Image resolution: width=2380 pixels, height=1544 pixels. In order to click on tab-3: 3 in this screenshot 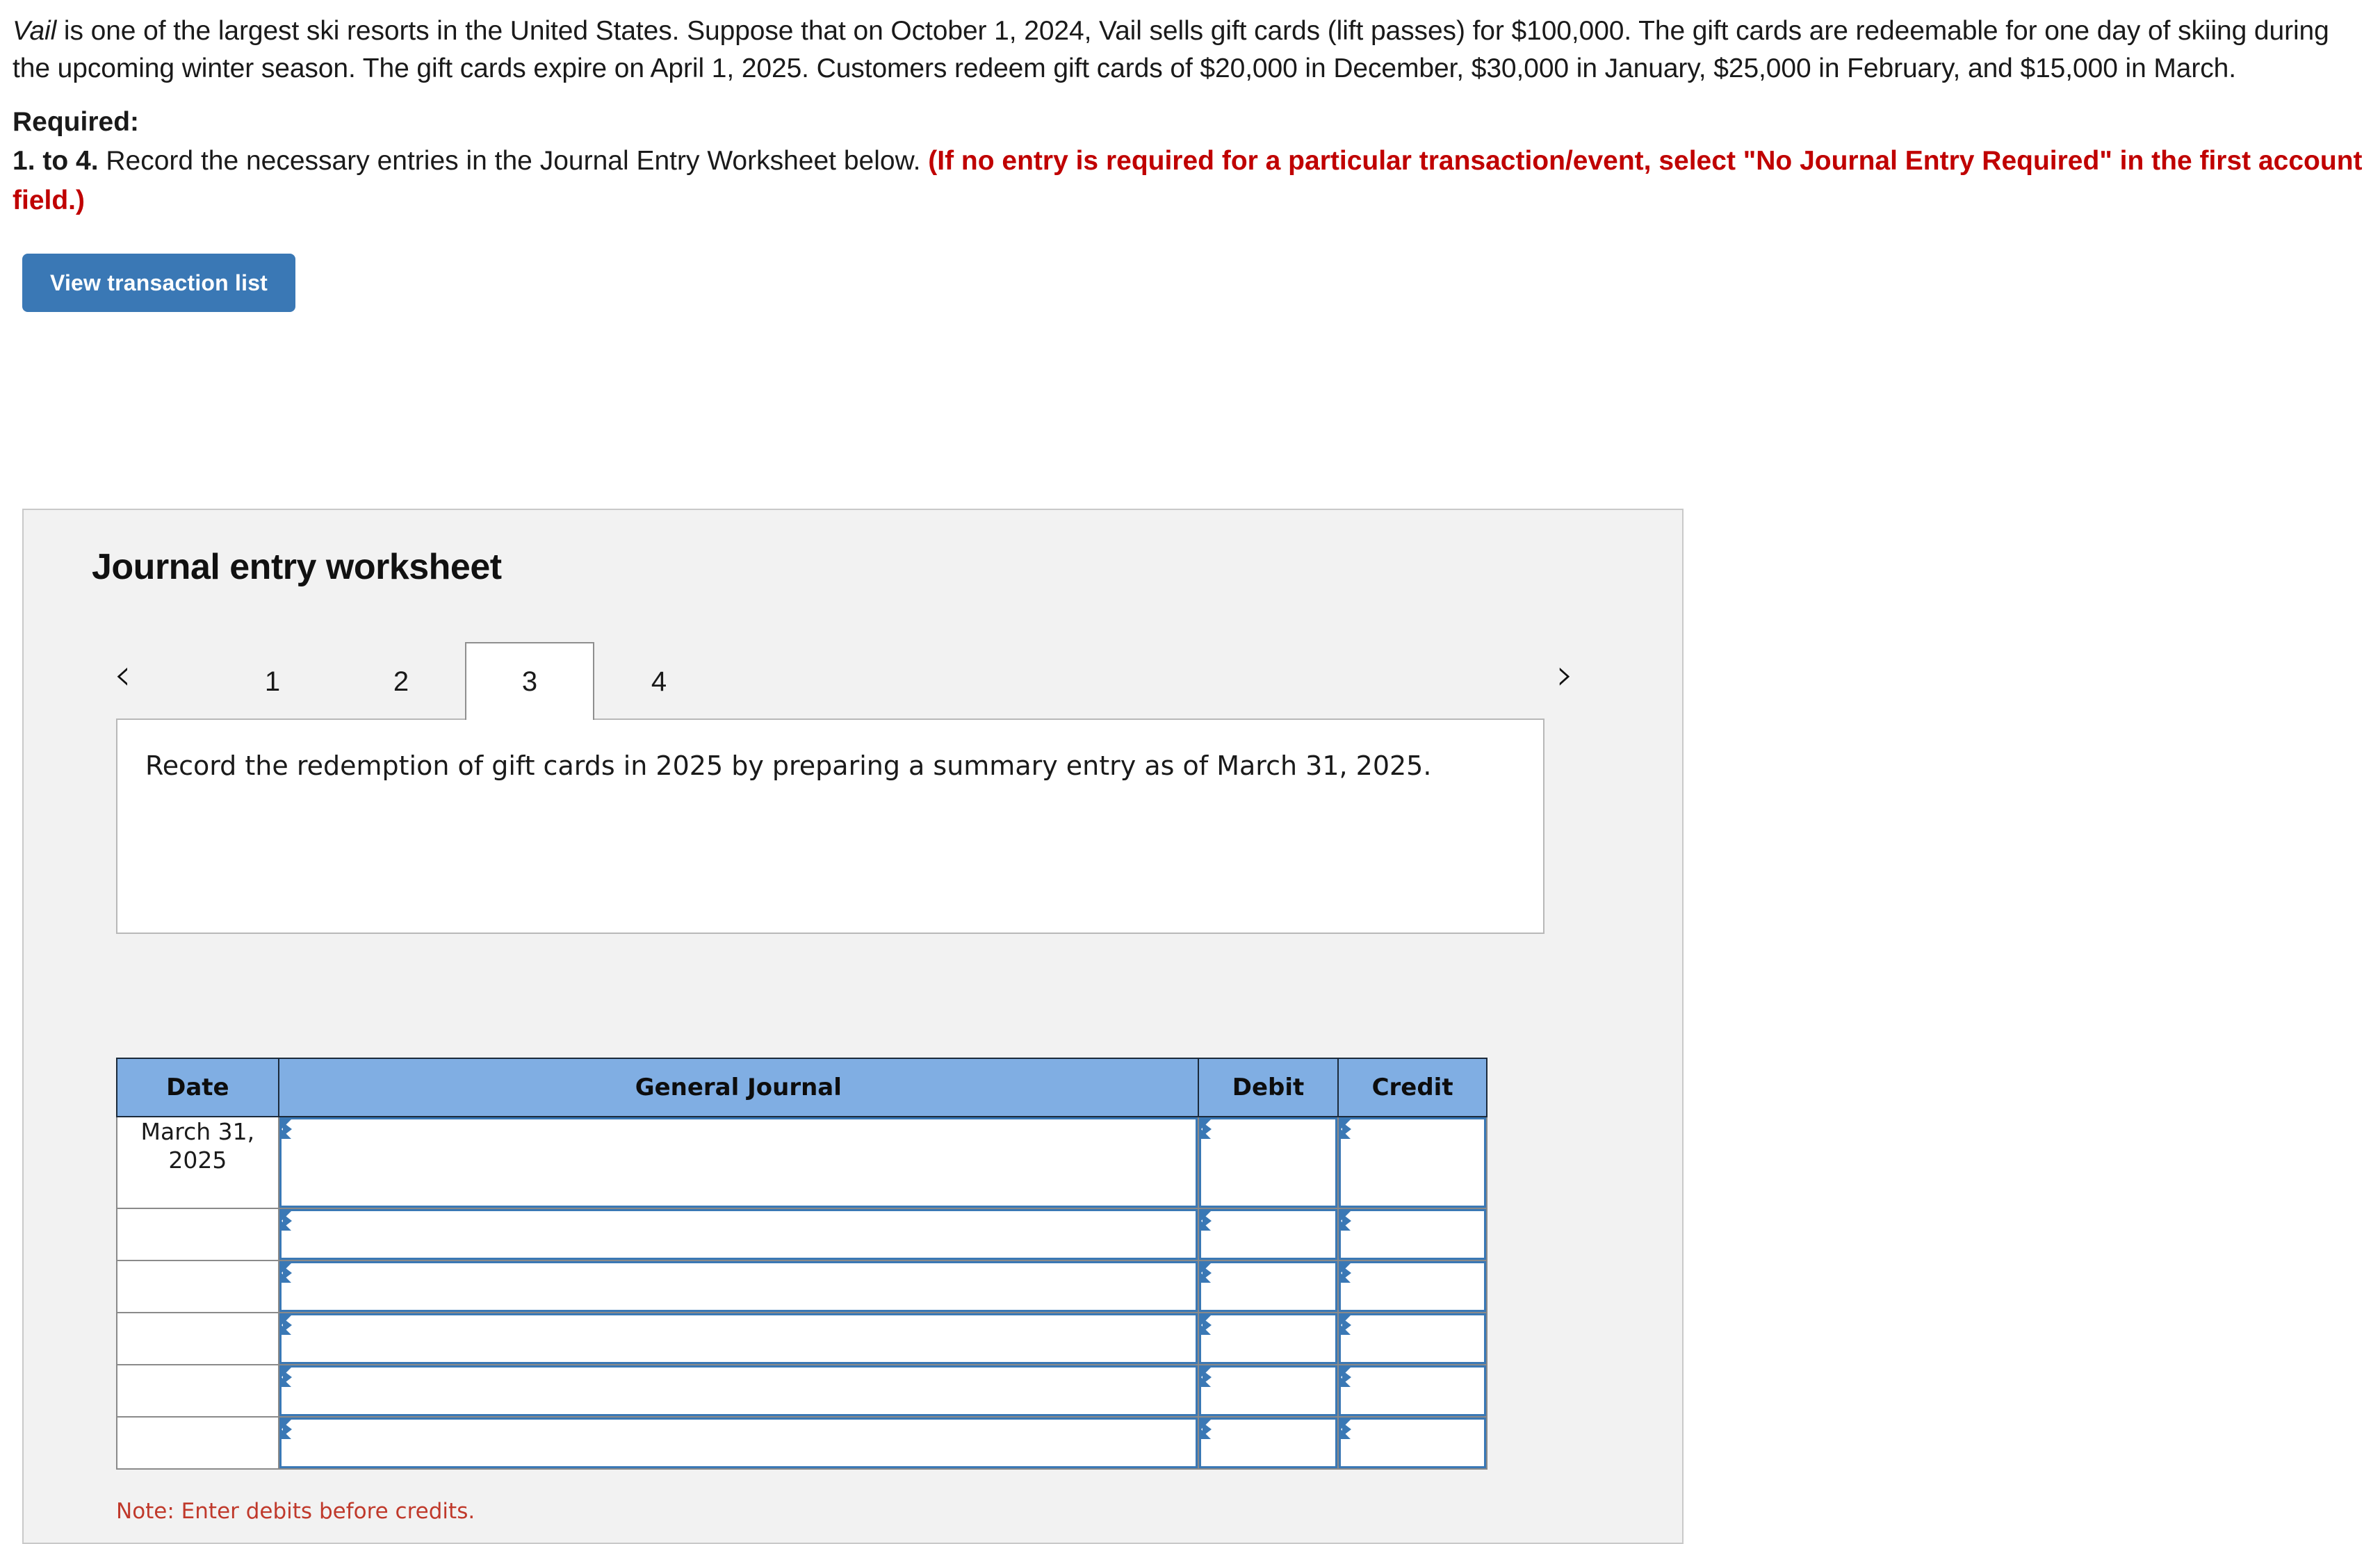, I will do `click(529, 681)`.